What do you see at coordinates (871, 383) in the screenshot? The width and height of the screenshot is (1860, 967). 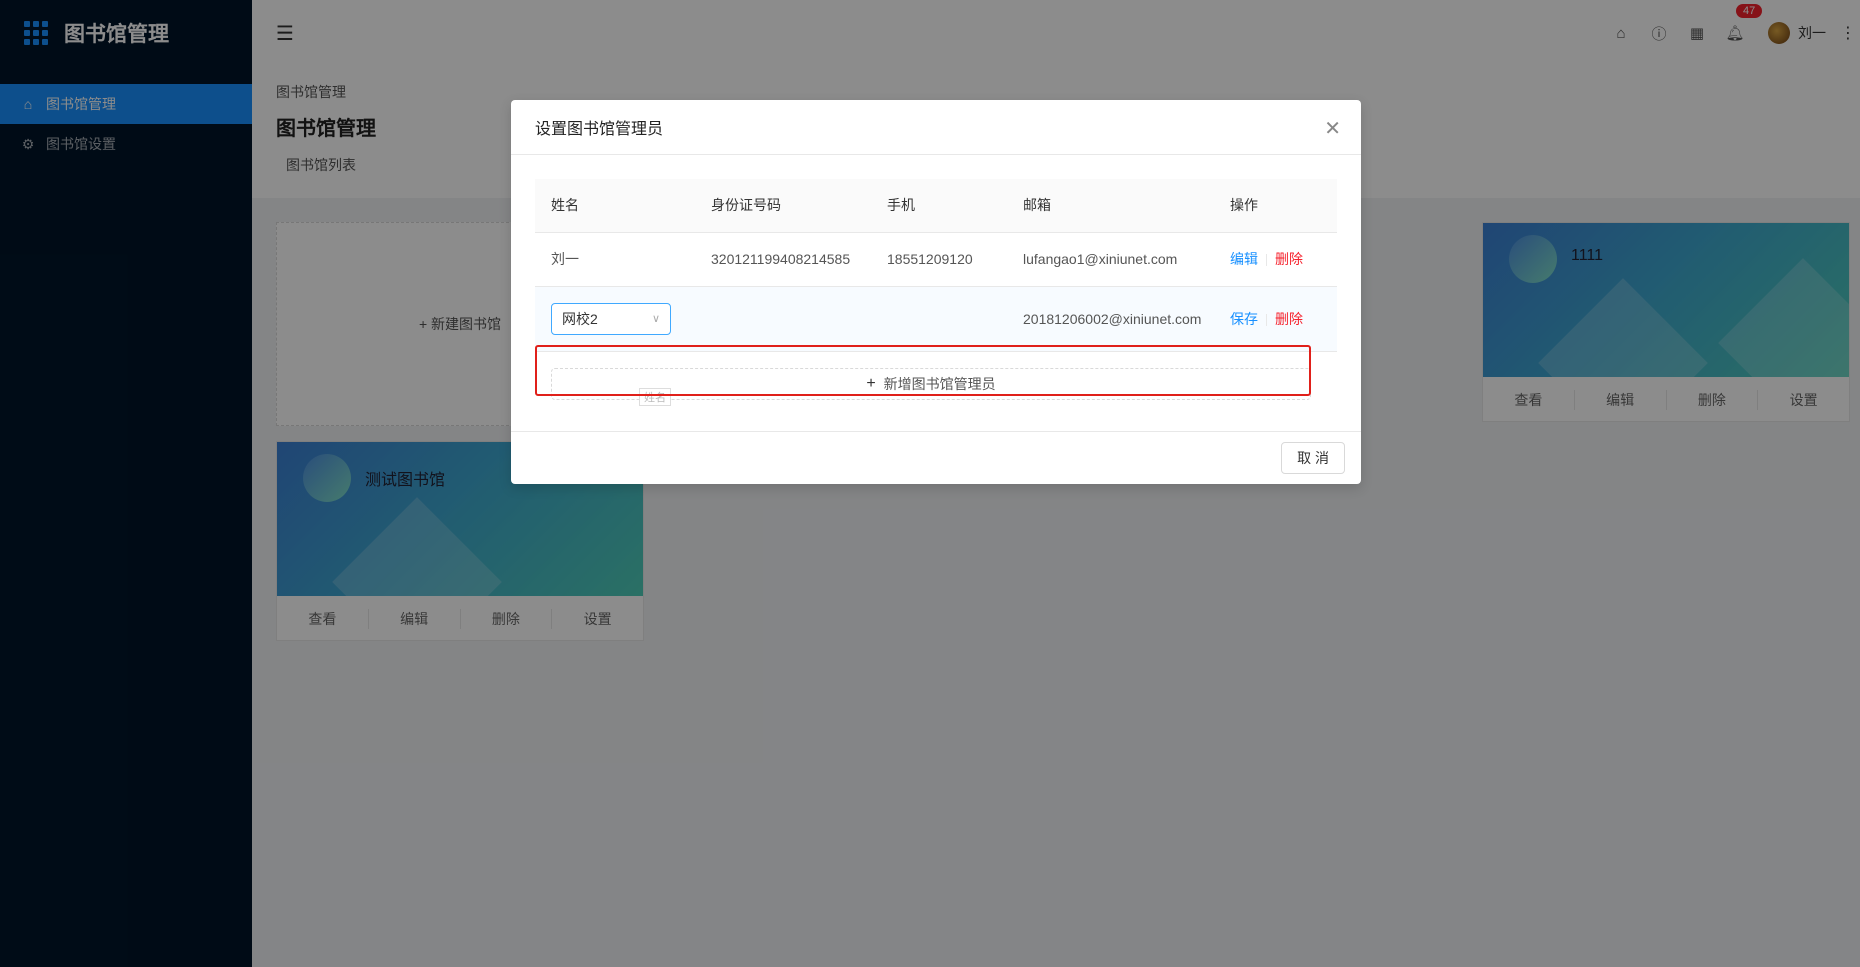 I see `plus-icon: +` at bounding box center [871, 383].